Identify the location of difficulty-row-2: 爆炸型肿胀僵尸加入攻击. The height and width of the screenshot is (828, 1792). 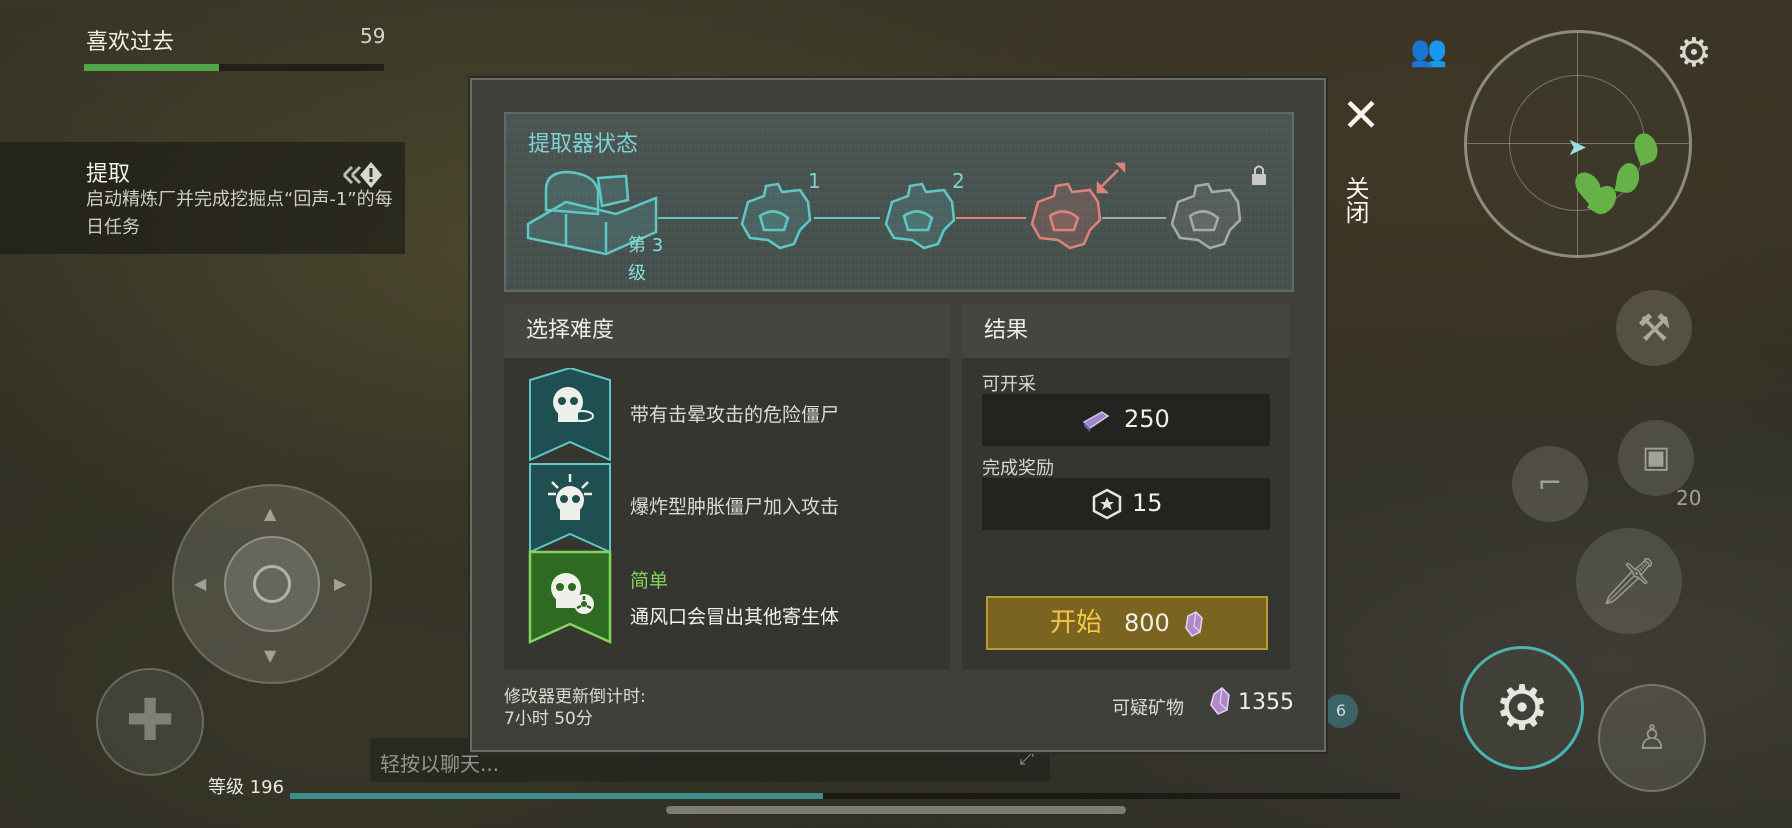
(736, 507).